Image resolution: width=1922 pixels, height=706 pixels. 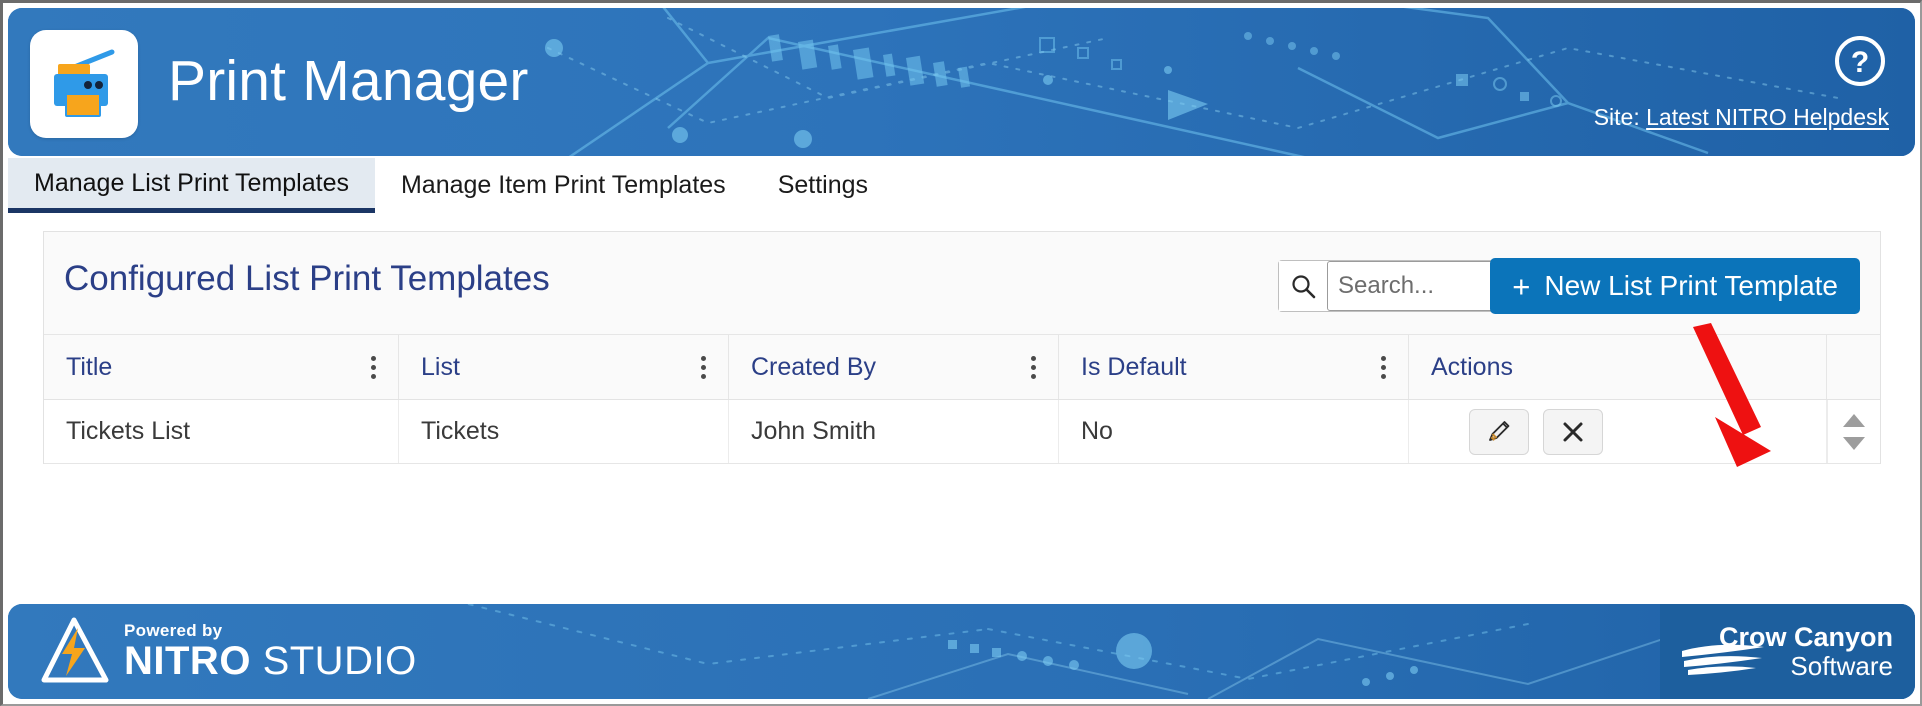 I want to click on search-box, so click(x=1393, y=286).